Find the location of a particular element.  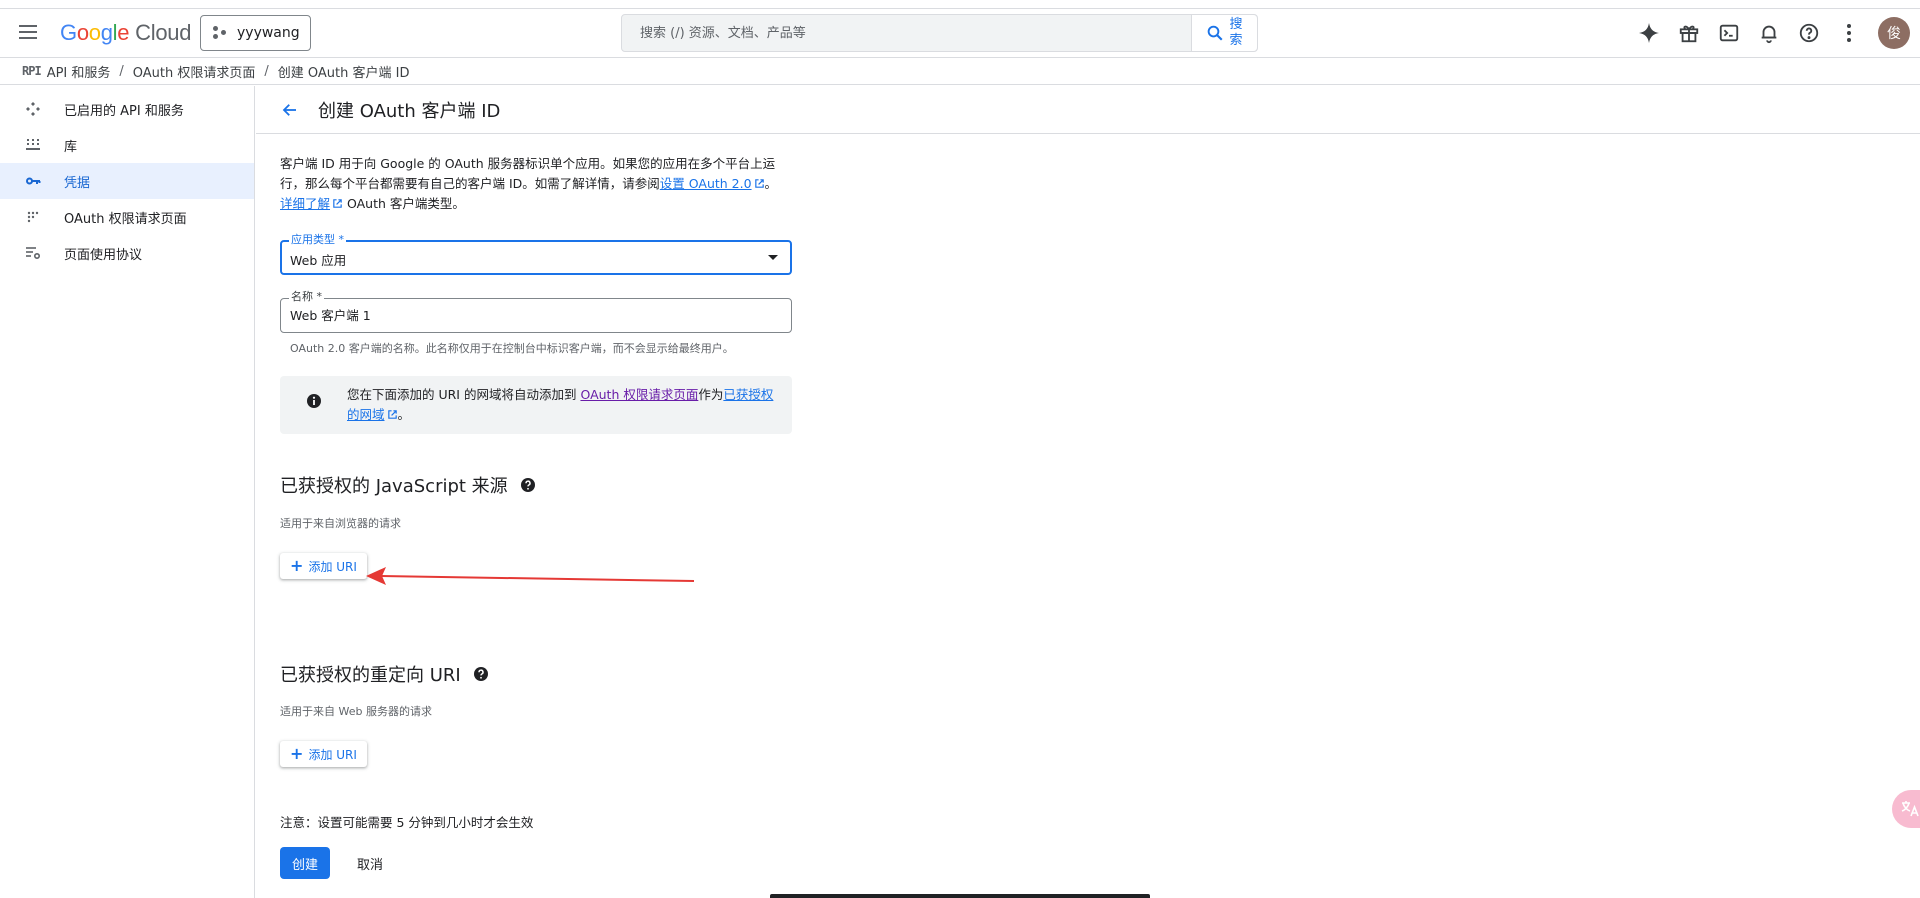

annotation-arrow is located at coordinates (530, 576).